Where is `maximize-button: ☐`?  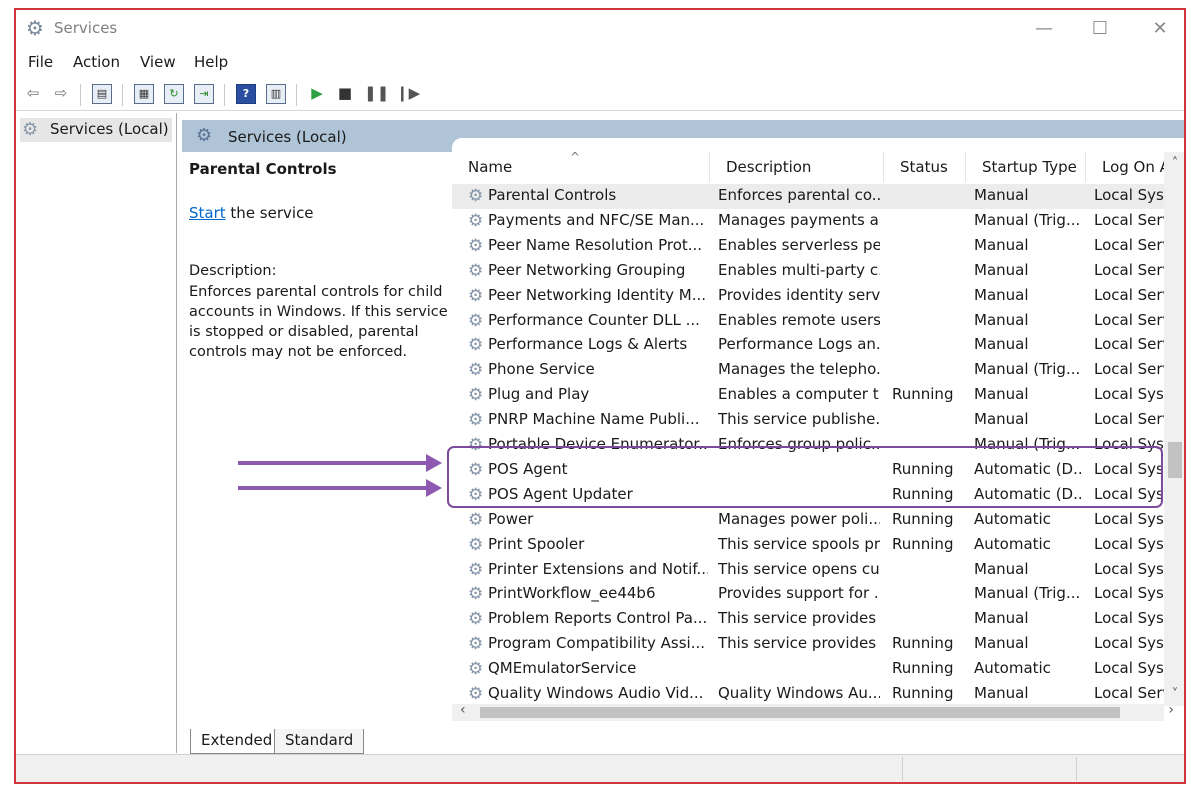
maximize-button: ☐ is located at coordinates (1100, 29).